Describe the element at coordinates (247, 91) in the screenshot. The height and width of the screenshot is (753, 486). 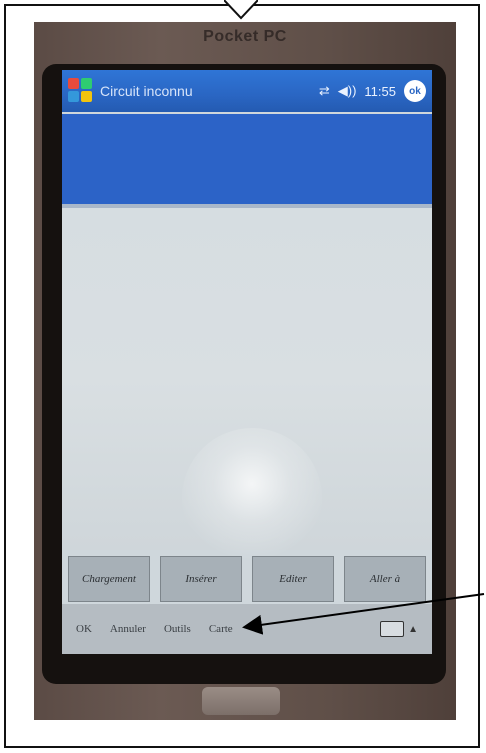
I see `title-bar: Circuit inconnu ⇄ ◀)) 11:55 ok` at that location.